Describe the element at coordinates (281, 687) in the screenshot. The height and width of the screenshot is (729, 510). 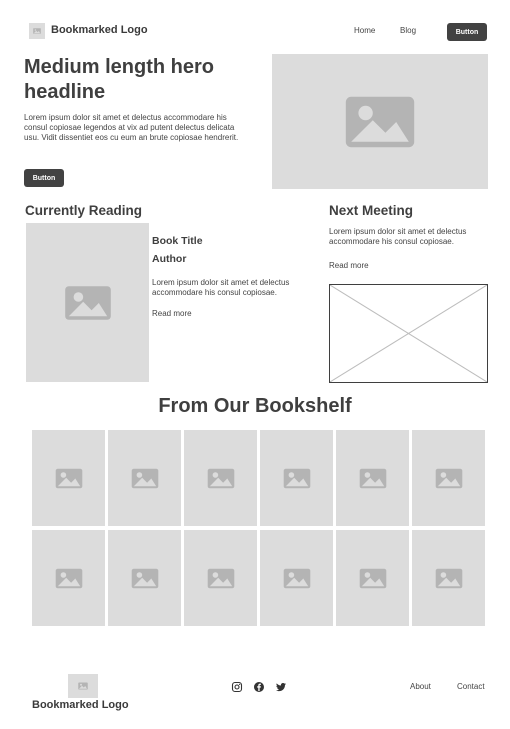
I see `twitter-icon` at that location.